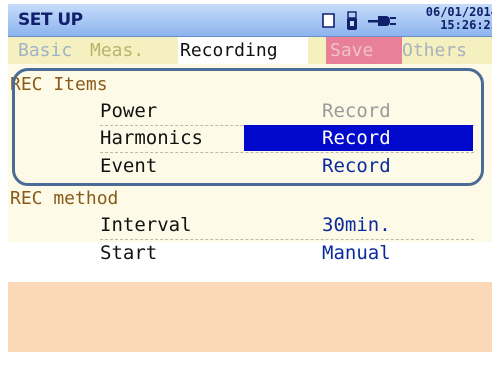 This screenshot has width=492, height=379. Describe the element at coordinates (146, 225) in the screenshot. I see `interval-label: Interval` at that location.